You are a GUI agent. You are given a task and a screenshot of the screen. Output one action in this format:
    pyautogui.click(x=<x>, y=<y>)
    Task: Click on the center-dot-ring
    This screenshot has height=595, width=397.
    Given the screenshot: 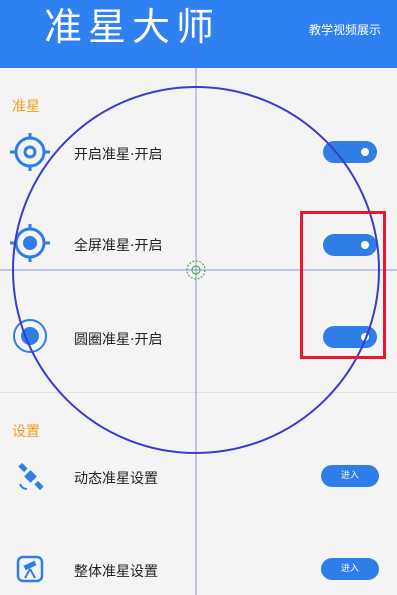 What is the action you would take?
    pyautogui.click(x=196, y=270)
    